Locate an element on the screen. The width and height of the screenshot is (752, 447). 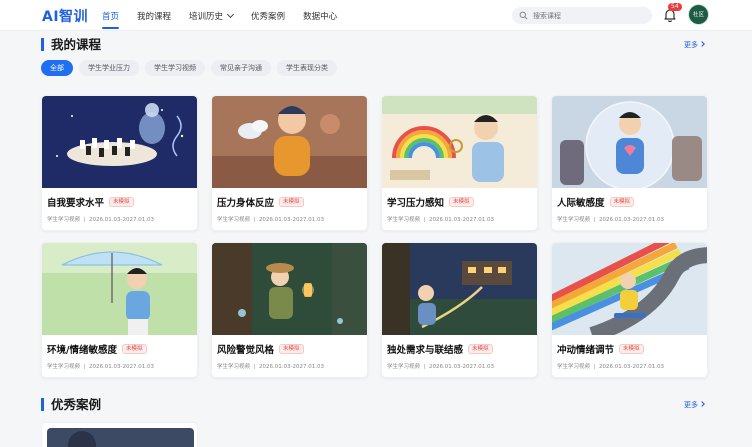
notification-badge: 54 is located at coordinates (675, 7).